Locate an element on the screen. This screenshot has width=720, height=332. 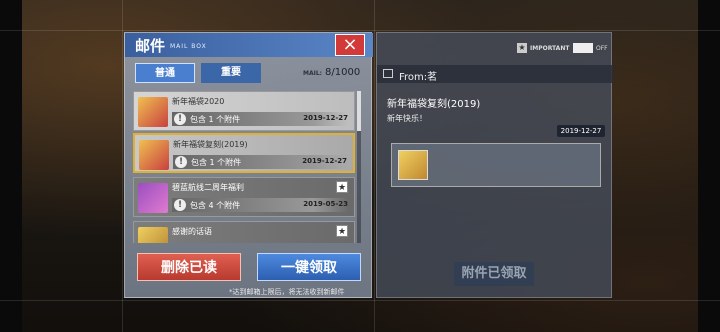
mail-count-label: MAIL: is located at coordinates (313, 73).